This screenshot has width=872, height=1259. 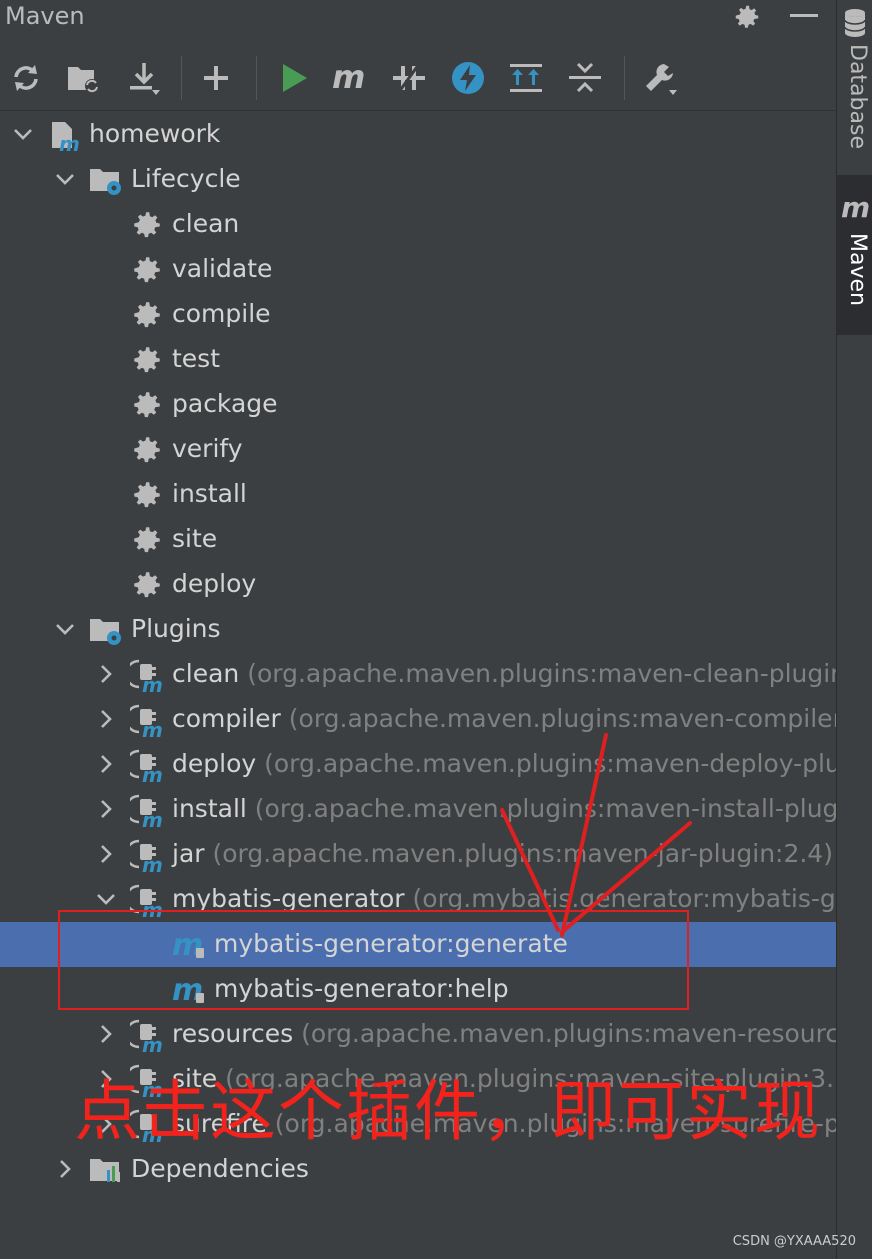 What do you see at coordinates (373, 960) in the screenshot?
I see `annotation-highlight-box` at bounding box center [373, 960].